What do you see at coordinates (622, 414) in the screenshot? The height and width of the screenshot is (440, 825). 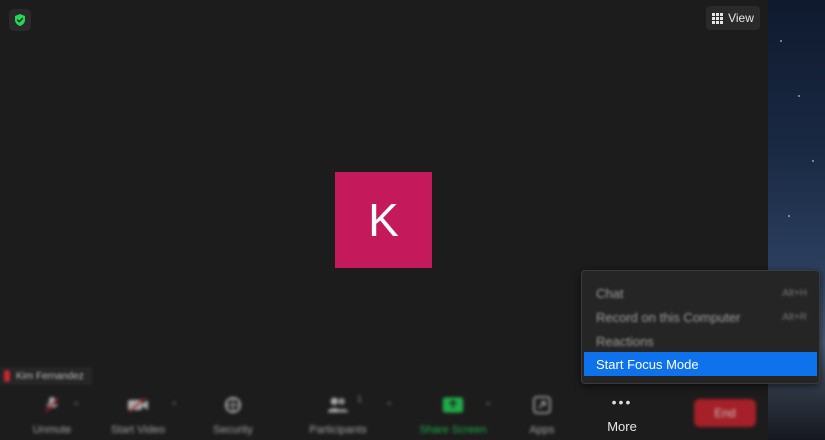 I see `more-button: ••• More` at bounding box center [622, 414].